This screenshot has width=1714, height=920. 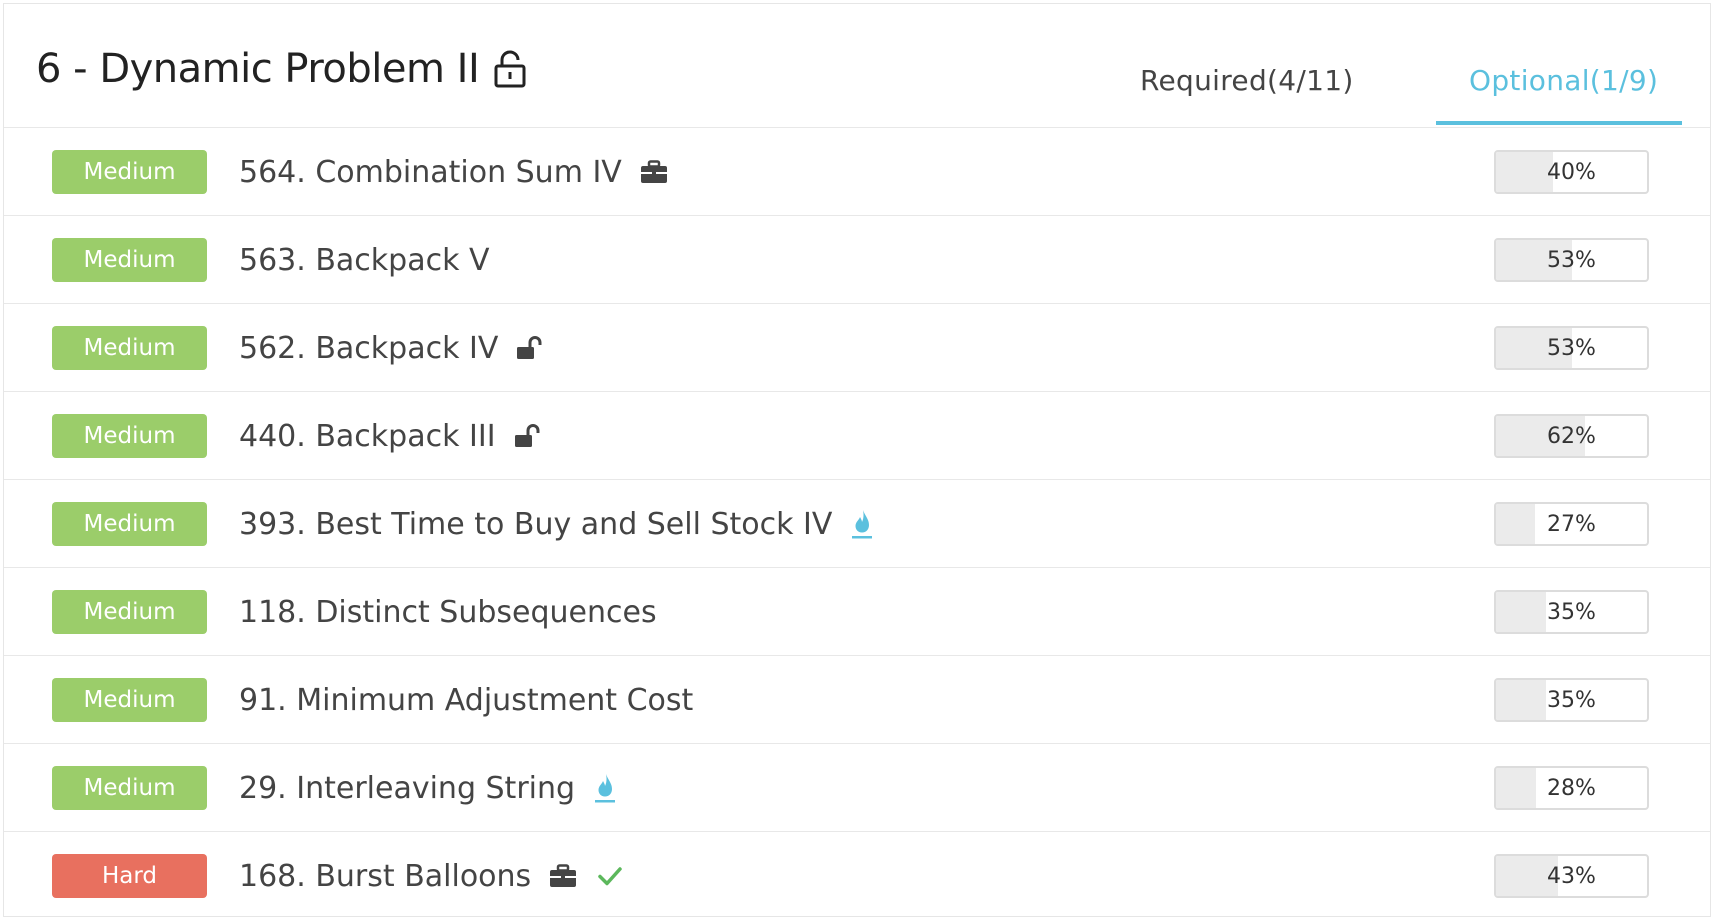 I want to click on problem-row: Medium 440. Backpack III 62%, so click(x=857, y=436).